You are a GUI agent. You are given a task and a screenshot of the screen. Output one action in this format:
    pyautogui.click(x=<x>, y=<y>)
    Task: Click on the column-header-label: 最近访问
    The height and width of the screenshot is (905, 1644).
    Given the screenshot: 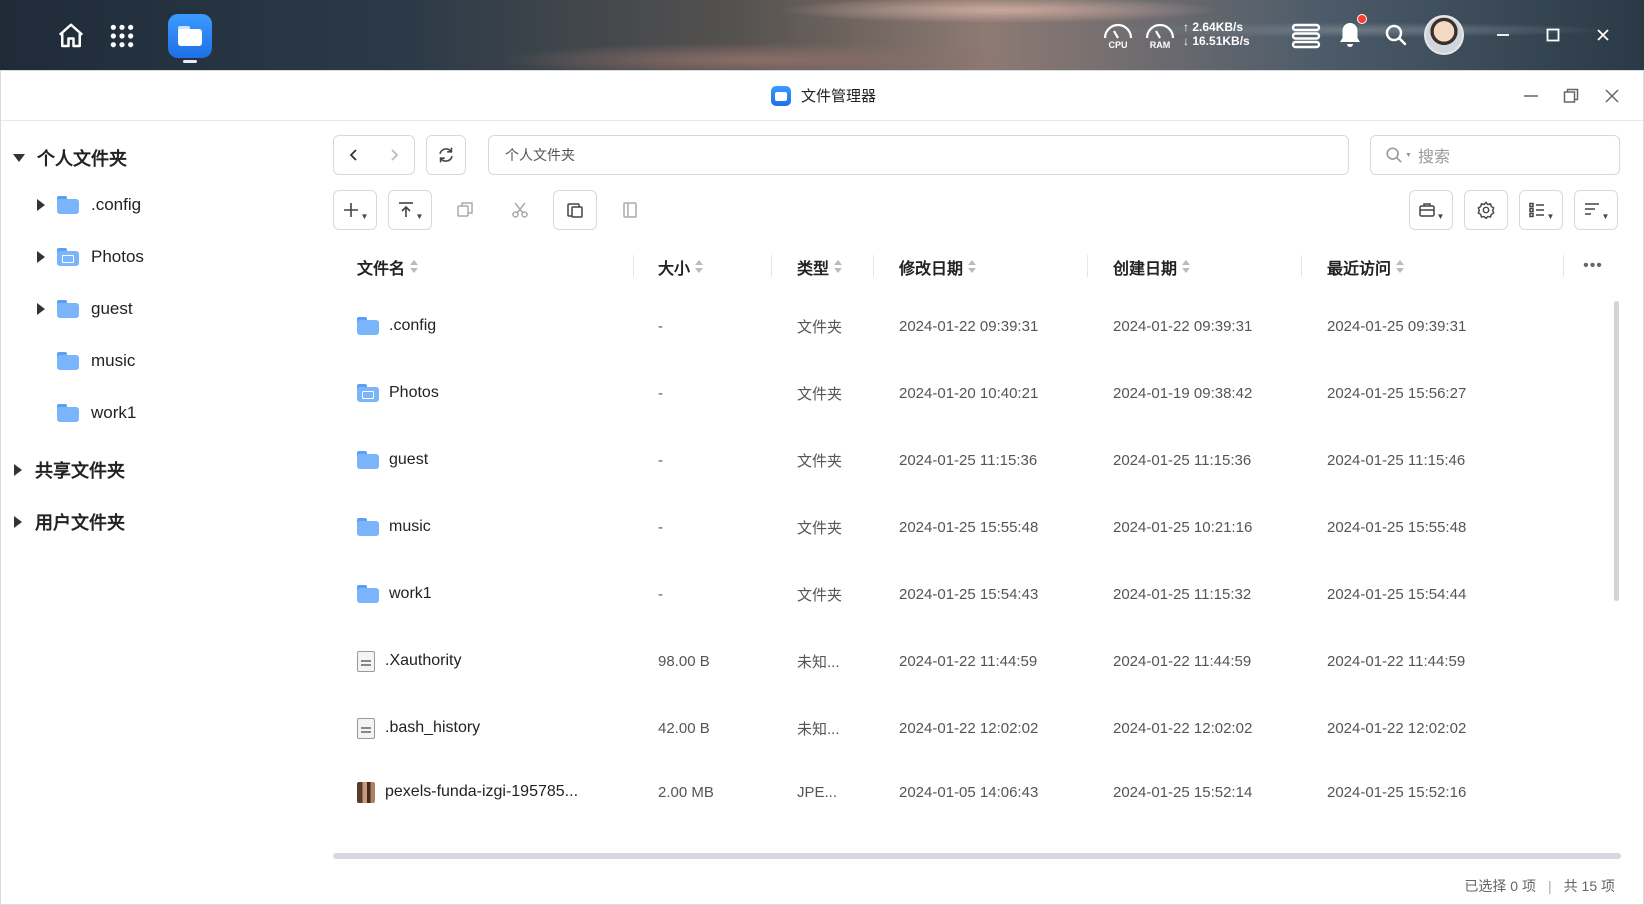 What is the action you would take?
    pyautogui.click(x=1359, y=269)
    